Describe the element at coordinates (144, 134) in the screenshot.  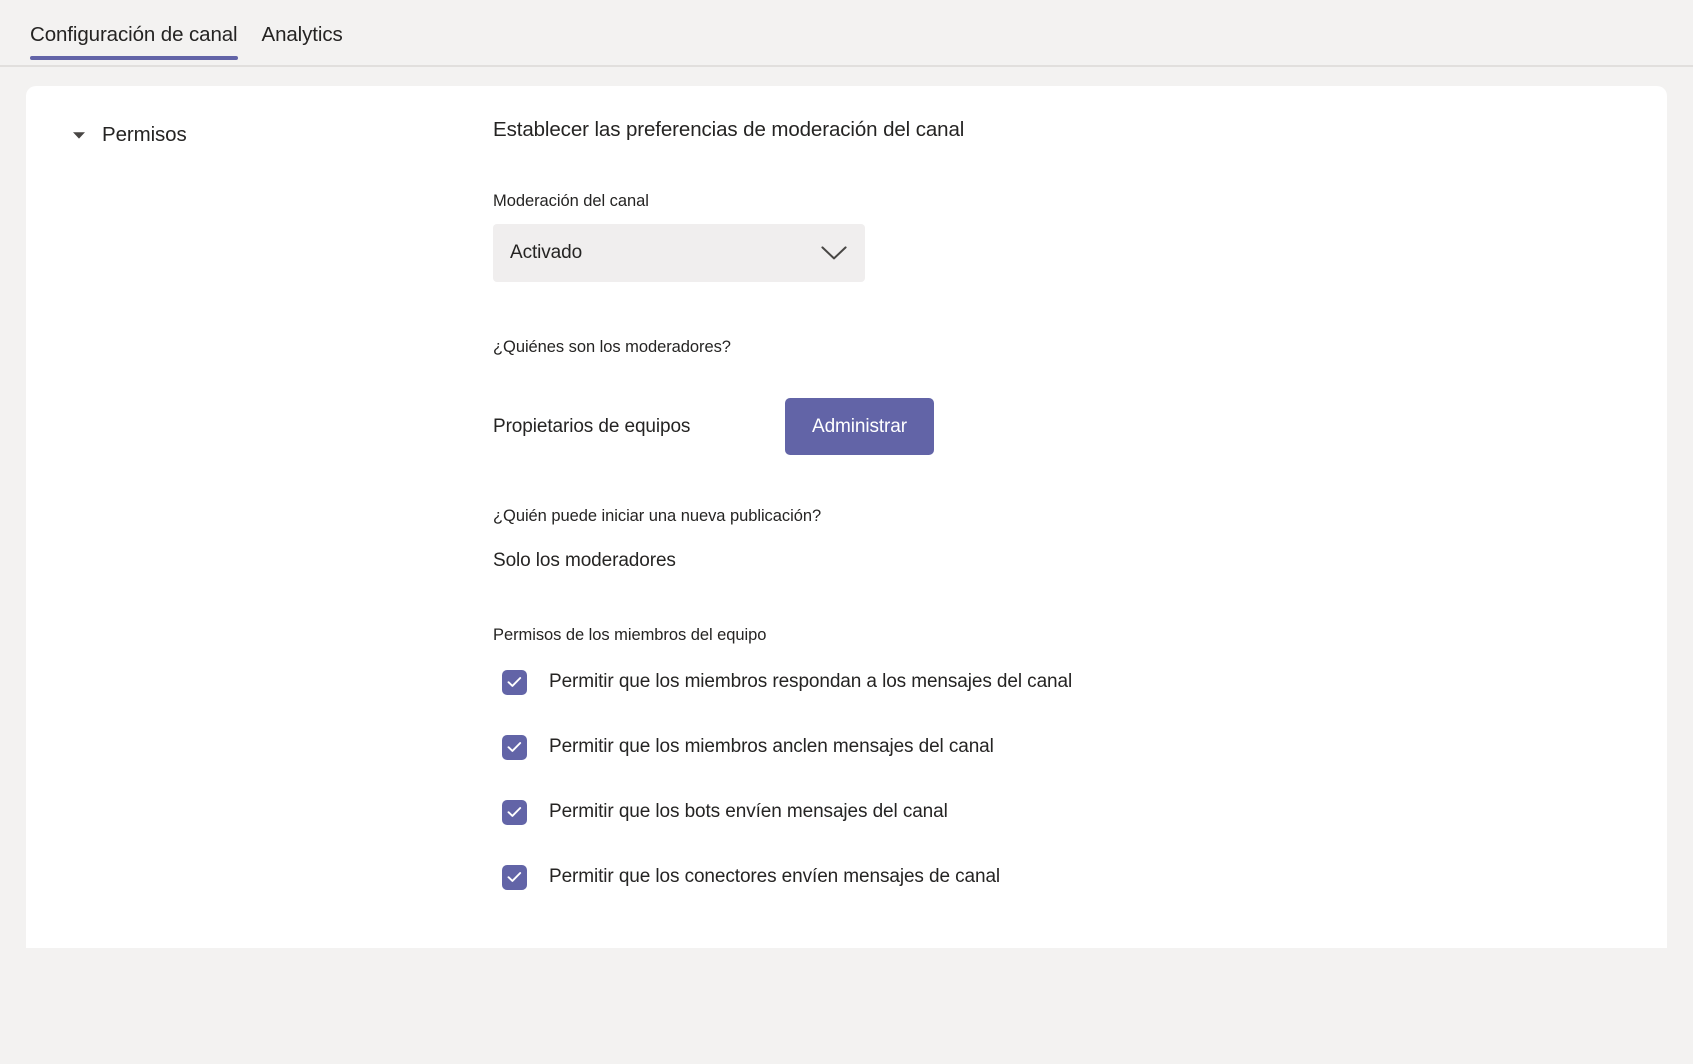
I see `accordion-title: Permisos` at that location.